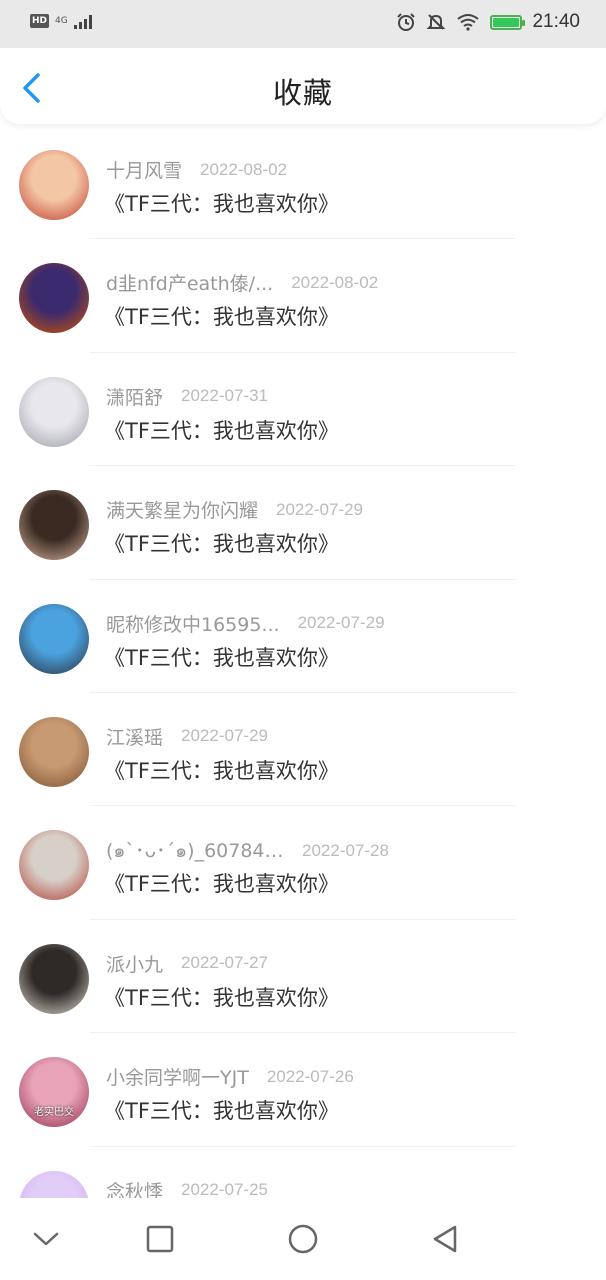 This screenshot has height=1280, width=606. What do you see at coordinates (406, 22) in the screenshot?
I see `alarm-icon` at bounding box center [406, 22].